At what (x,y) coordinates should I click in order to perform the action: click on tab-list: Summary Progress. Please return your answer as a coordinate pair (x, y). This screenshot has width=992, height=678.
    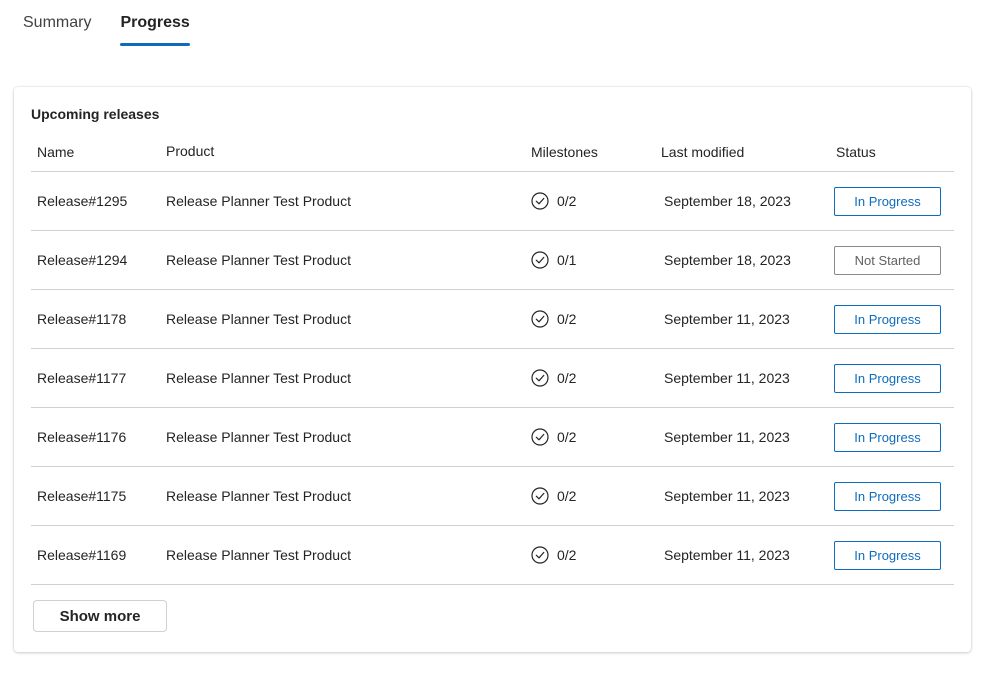
    Looking at the image, I should click on (121, 25).